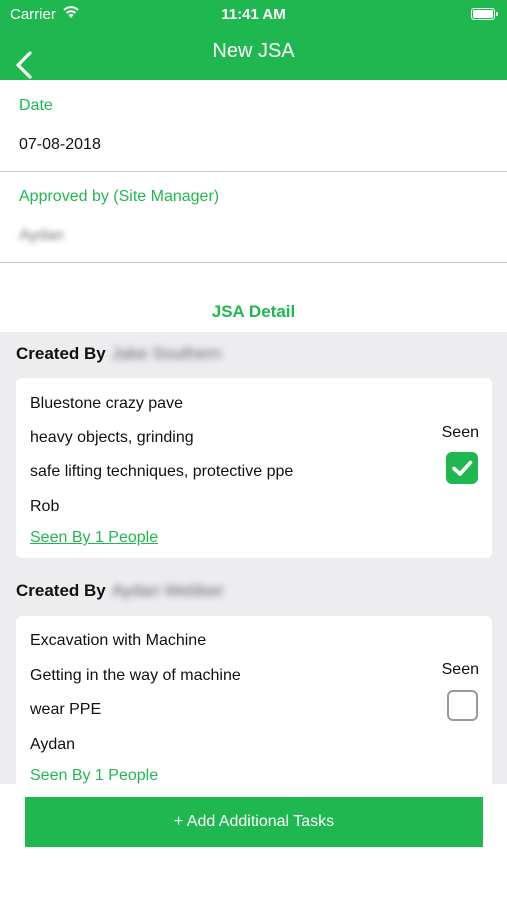  I want to click on approved-by-label: Approved by (Site Manager), so click(119, 196).